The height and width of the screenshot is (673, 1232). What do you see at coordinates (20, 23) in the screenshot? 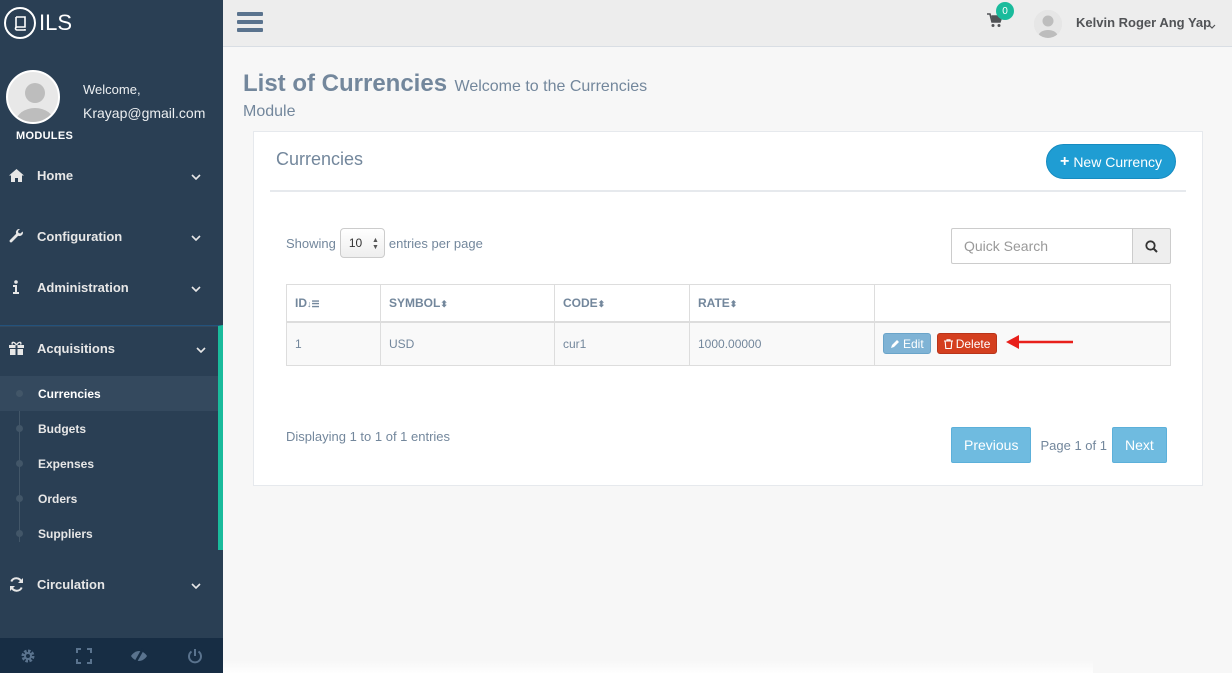
I see `book-logo-icon` at bounding box center [20, 23].